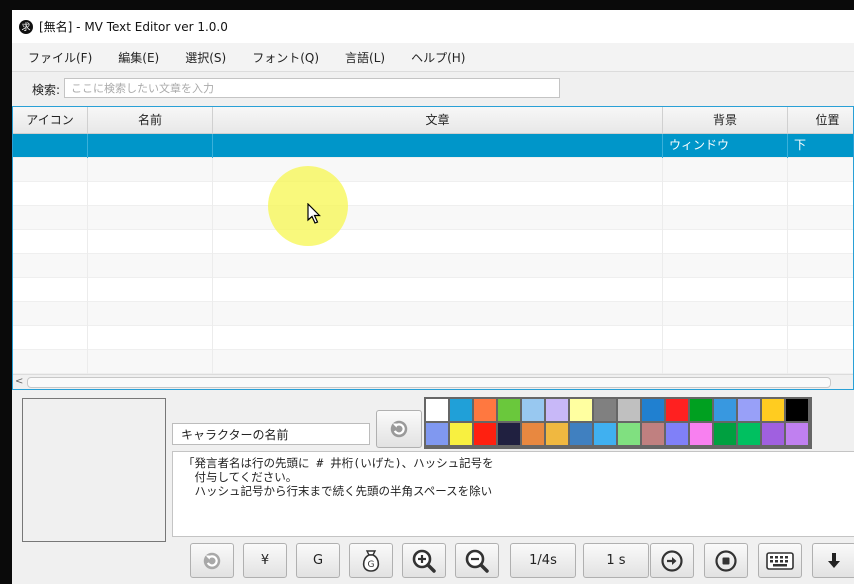 The height and width of the screenshot is (584, 854). What do you see at coordinates (725, 120) in the screenshot?
I see `column-header-background: 背景` at bounding box center [725, 120].